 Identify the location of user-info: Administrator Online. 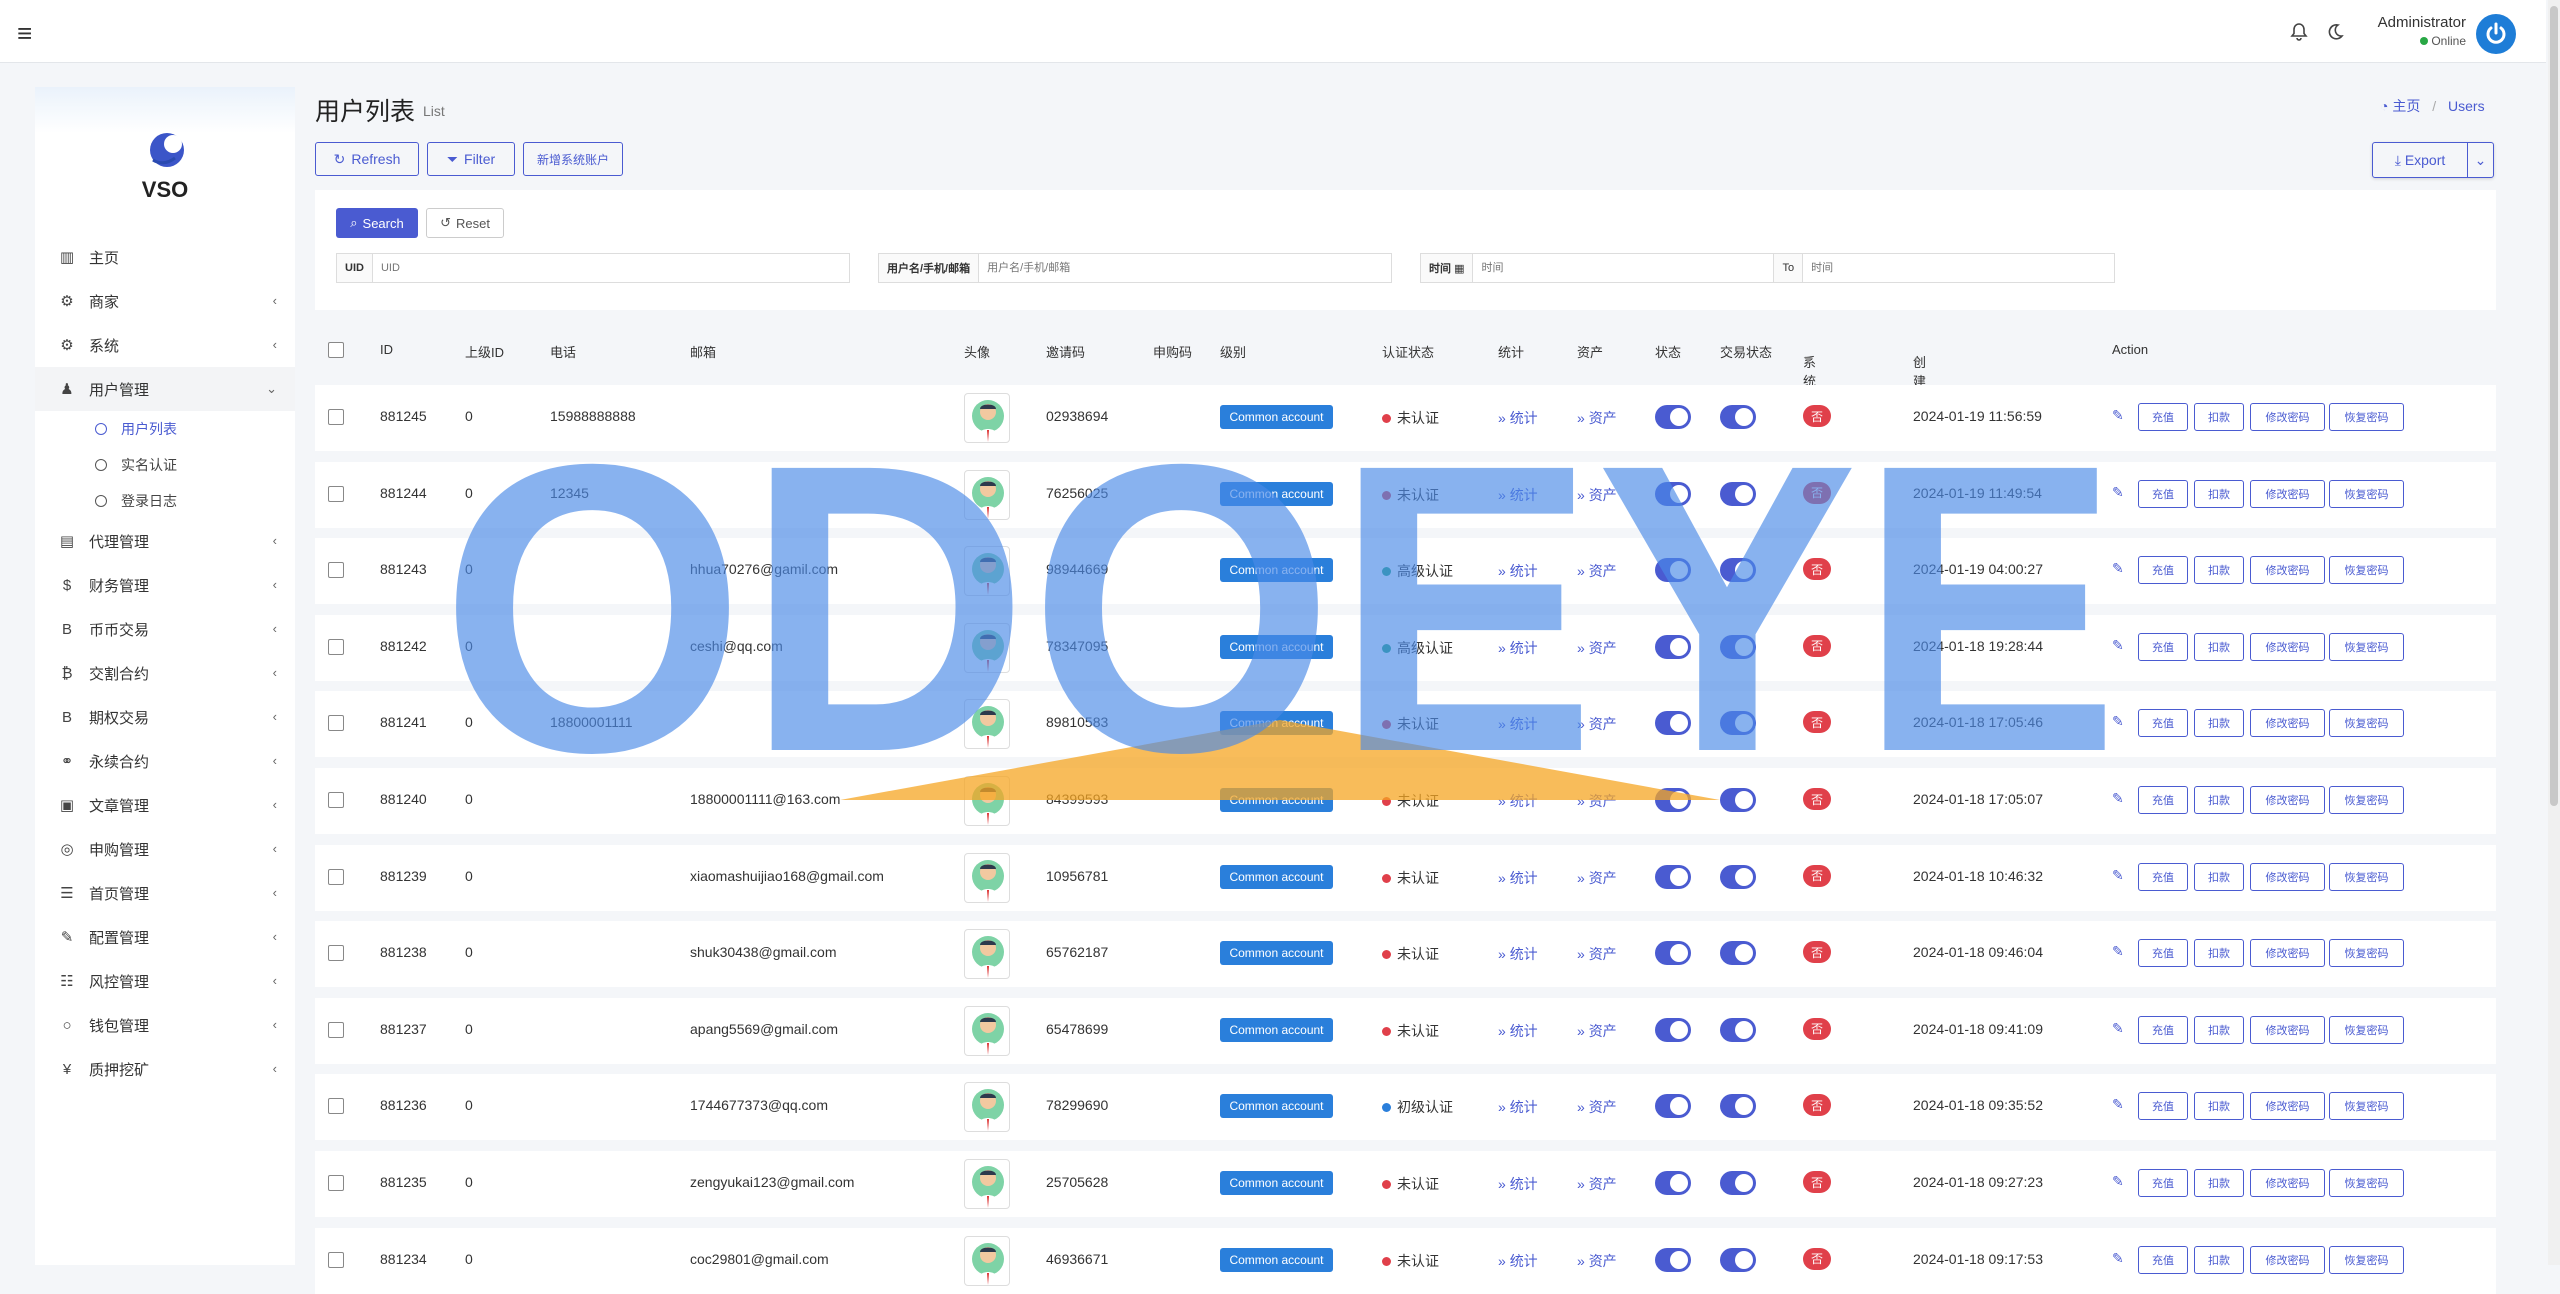
(2421, 31).